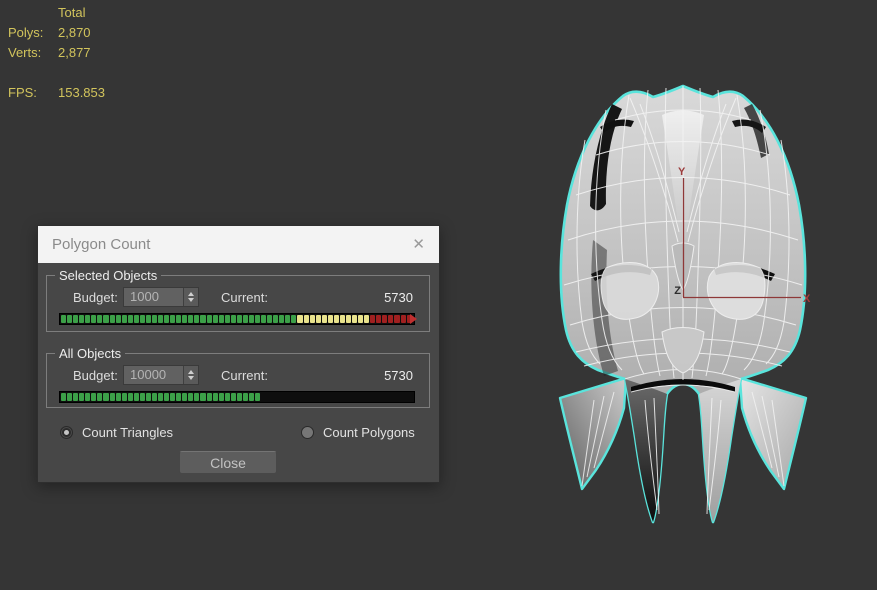 The height and width of the screenshot is (590, 877). I want to click on selected-budget-bar, so click(238, 319).